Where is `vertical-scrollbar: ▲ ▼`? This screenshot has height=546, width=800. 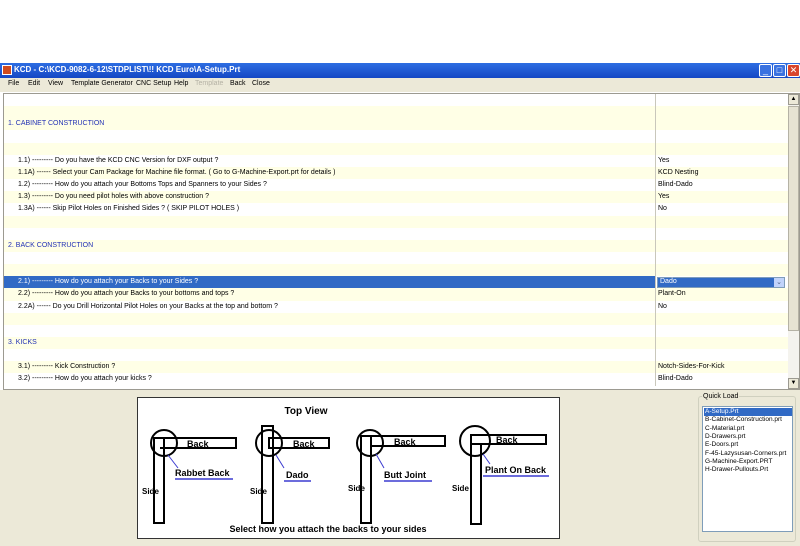
vertical-scrollbar: ▲ ▼ is located at coordinates (793, 241).